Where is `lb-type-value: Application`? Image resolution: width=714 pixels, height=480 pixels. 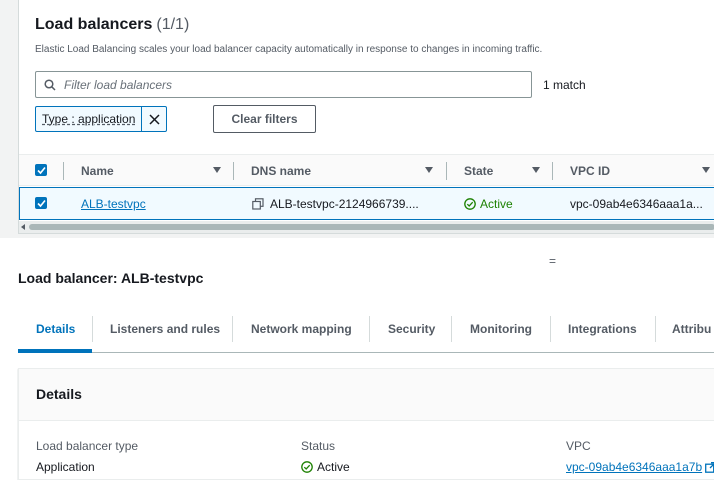
lb-type-value: Application is located at coordinates (65, 467).